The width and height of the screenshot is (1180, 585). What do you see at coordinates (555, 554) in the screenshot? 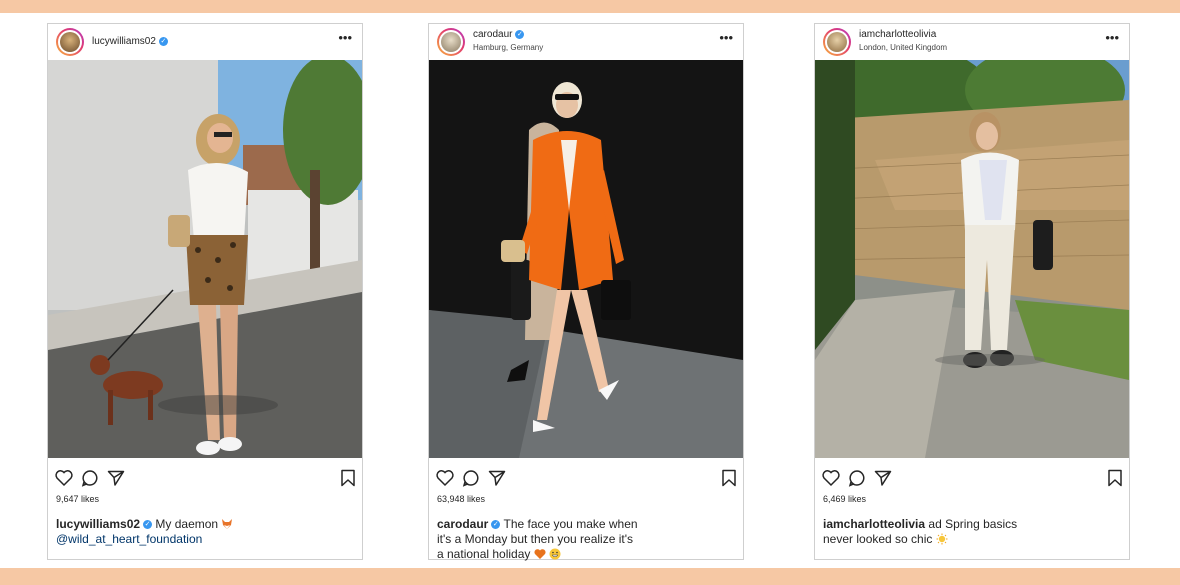
I see `grinning-face-emoji` at bounding box center [555, 554].